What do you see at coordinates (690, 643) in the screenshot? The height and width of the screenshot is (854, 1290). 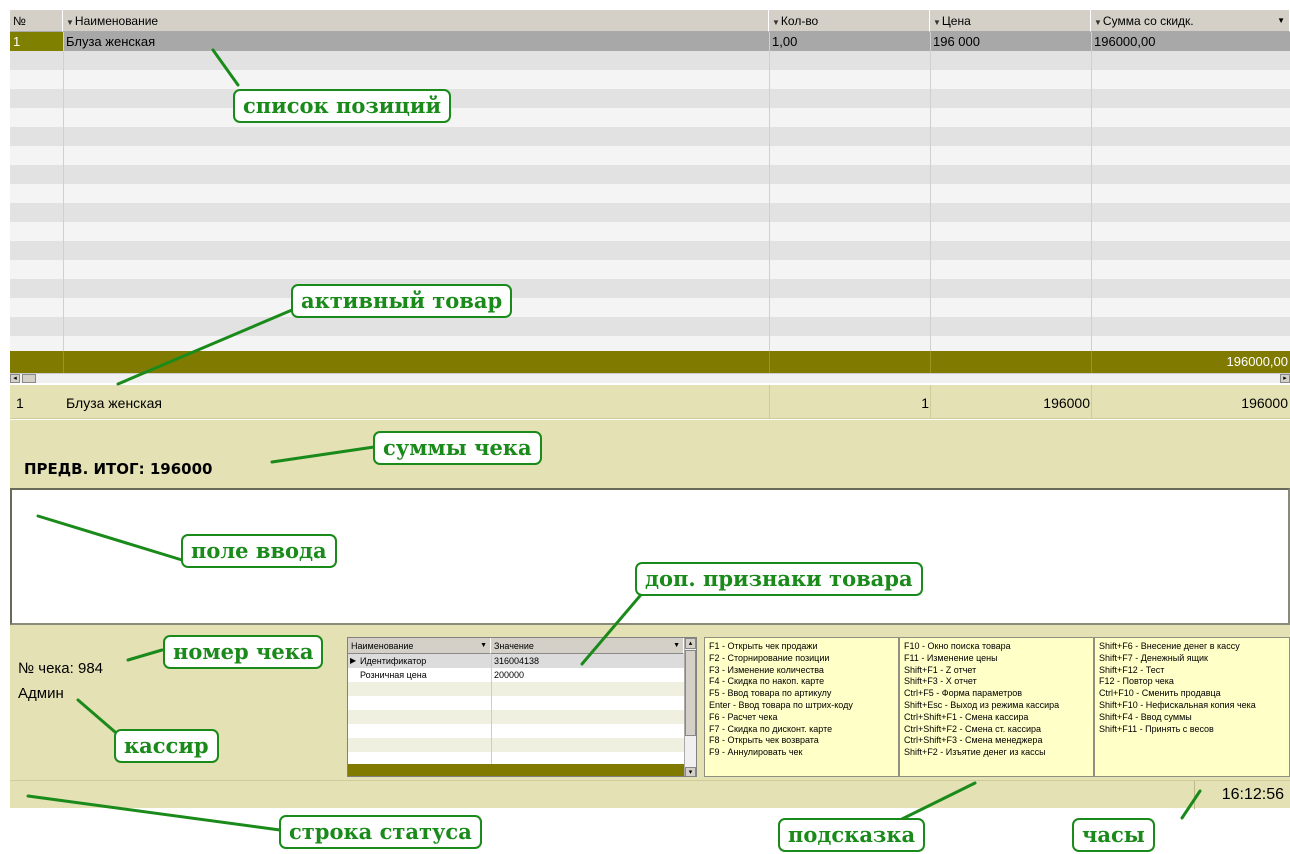 I see `scroll-up-icon: ▴` at bounding box center [690, 643].